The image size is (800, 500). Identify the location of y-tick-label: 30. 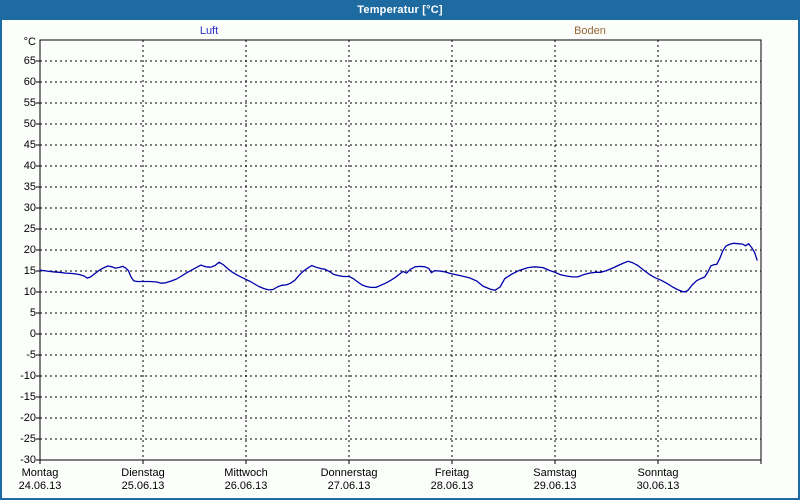
(29, 208).